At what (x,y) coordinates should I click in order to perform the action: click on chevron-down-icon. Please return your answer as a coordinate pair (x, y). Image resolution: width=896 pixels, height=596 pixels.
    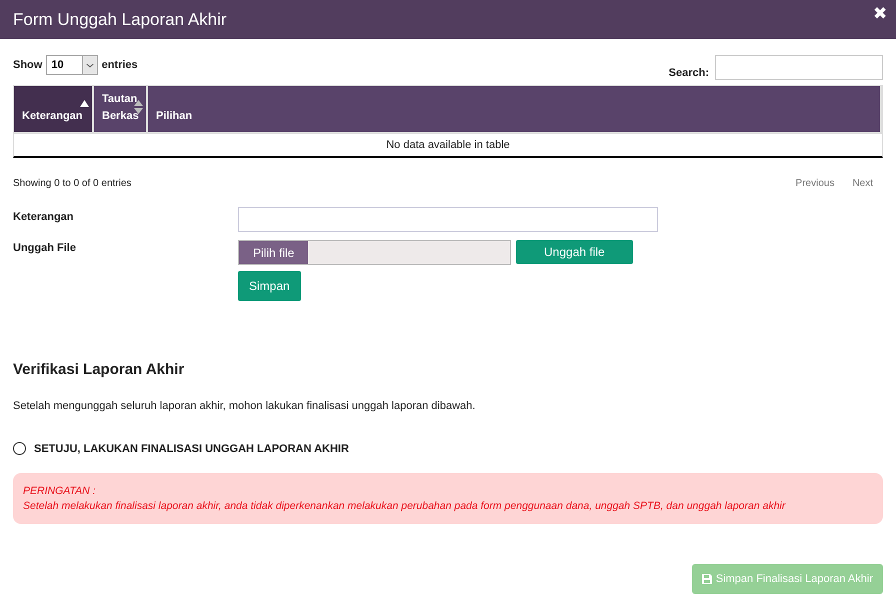
    Looking at the image, I should click on (89, 65).